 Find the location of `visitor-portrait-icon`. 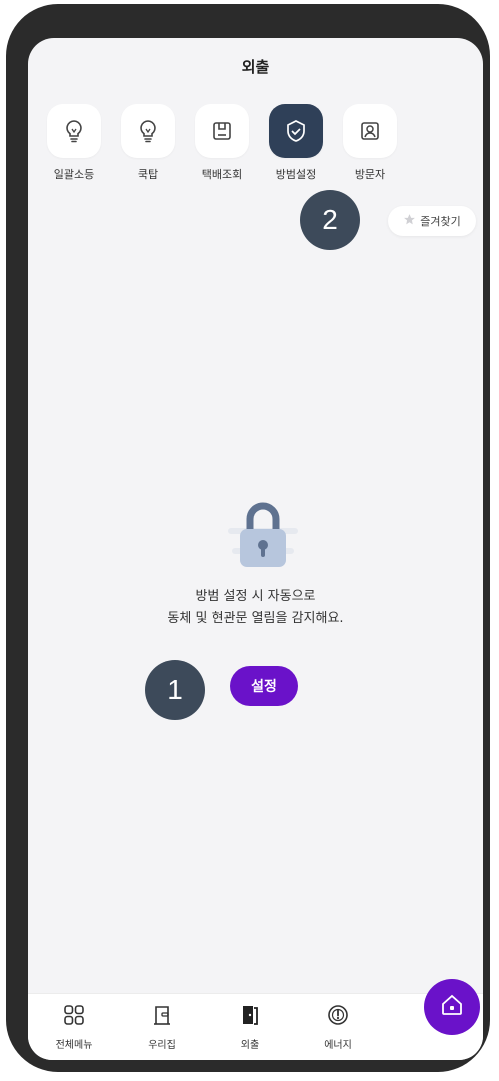

visitor-portrait-icon is located at coordinates (370, 131).